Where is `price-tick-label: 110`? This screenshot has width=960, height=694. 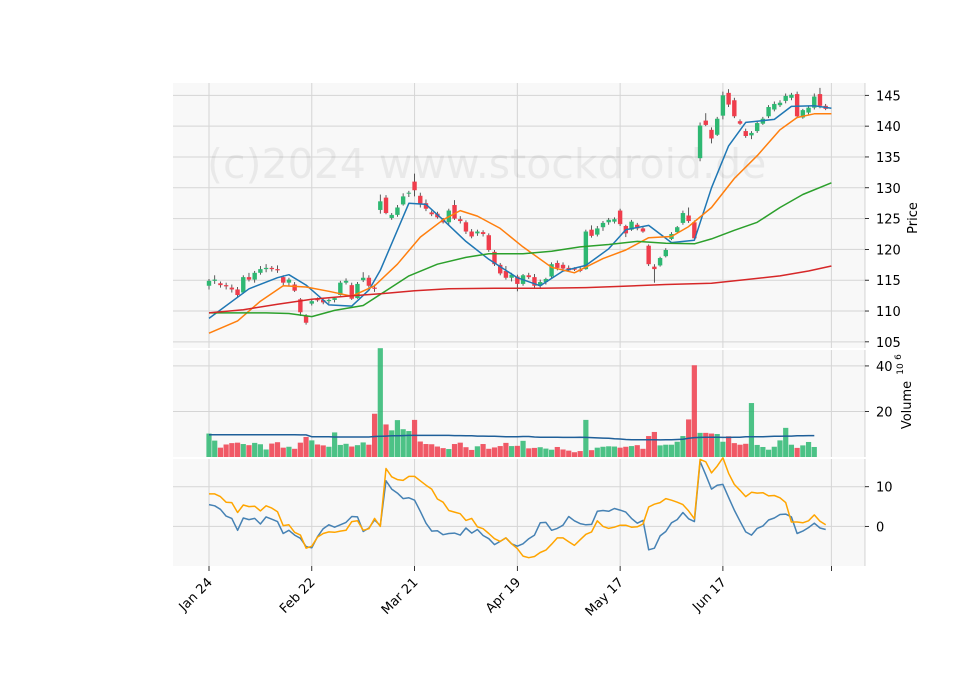
price-tick-label: 110 is located at coordinates (888, 312).